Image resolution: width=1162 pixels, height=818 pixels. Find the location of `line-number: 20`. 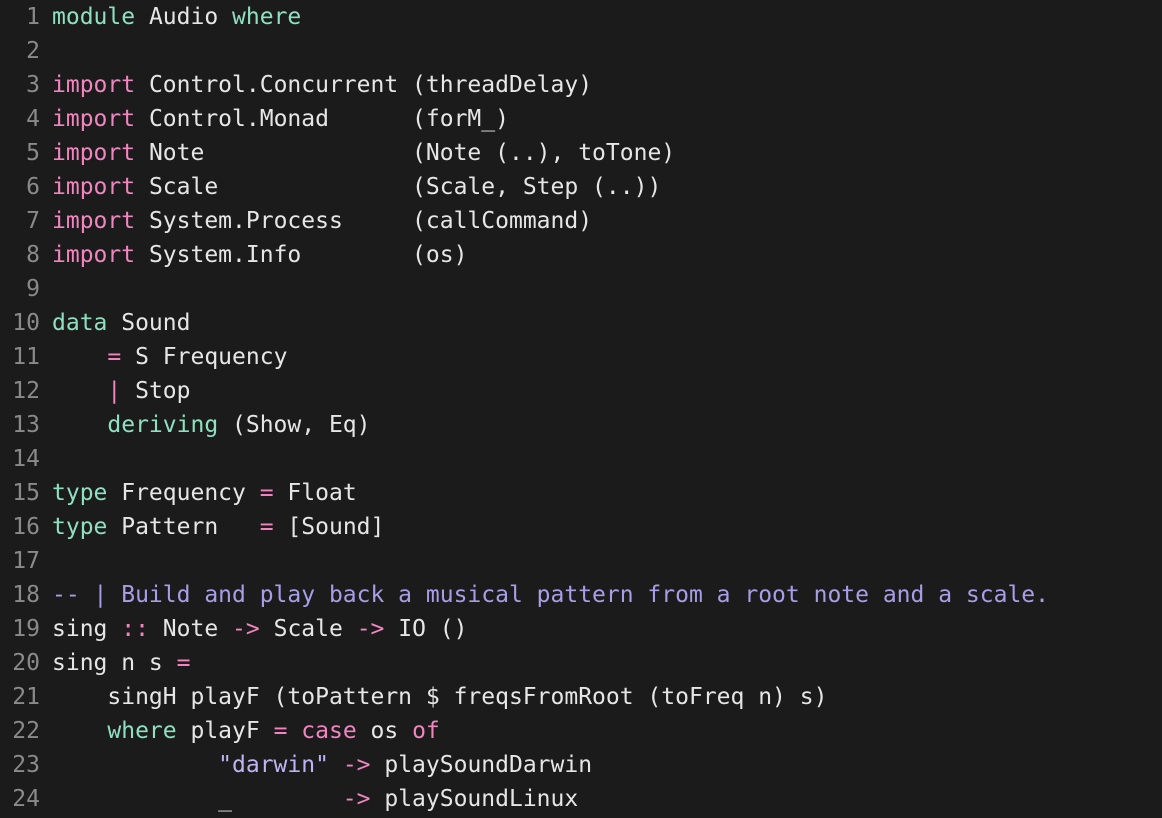

line-number: 20 is located at coordinates (26, 663).